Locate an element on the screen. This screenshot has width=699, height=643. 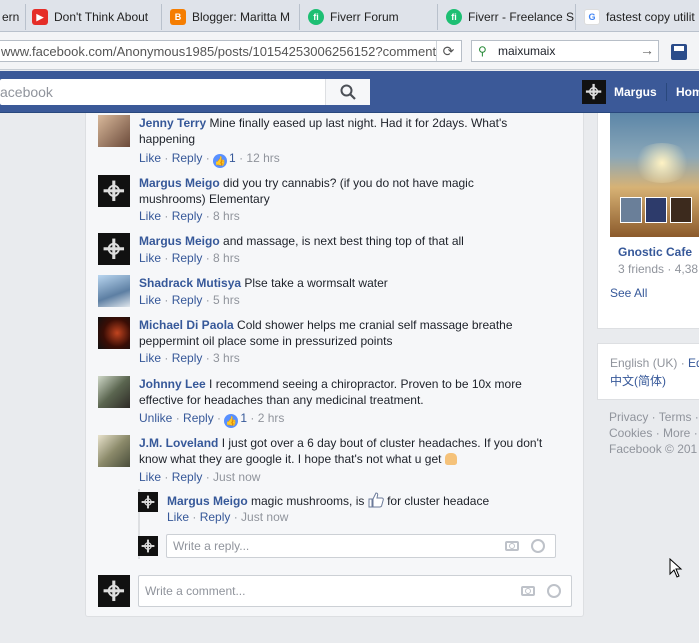
tab-blogger: B Blogger: Maritta M is located at coordinates (232, 17).